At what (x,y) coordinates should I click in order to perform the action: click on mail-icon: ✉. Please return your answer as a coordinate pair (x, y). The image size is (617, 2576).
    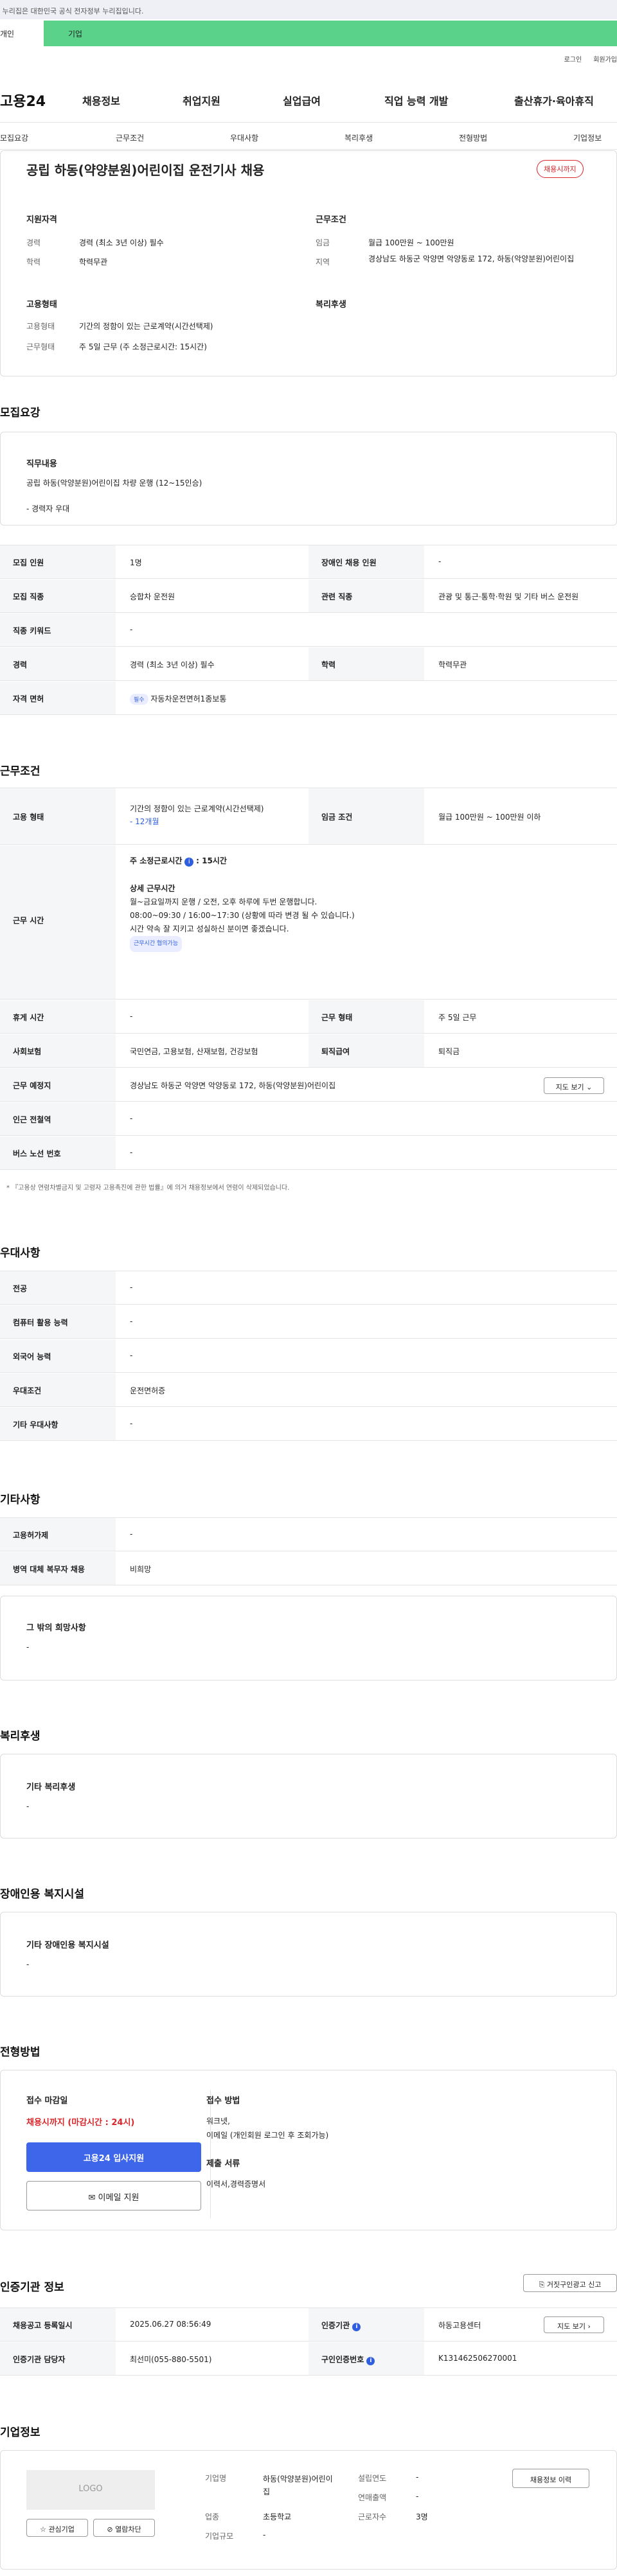
    Looking at the image, I should click on (92, 2198).